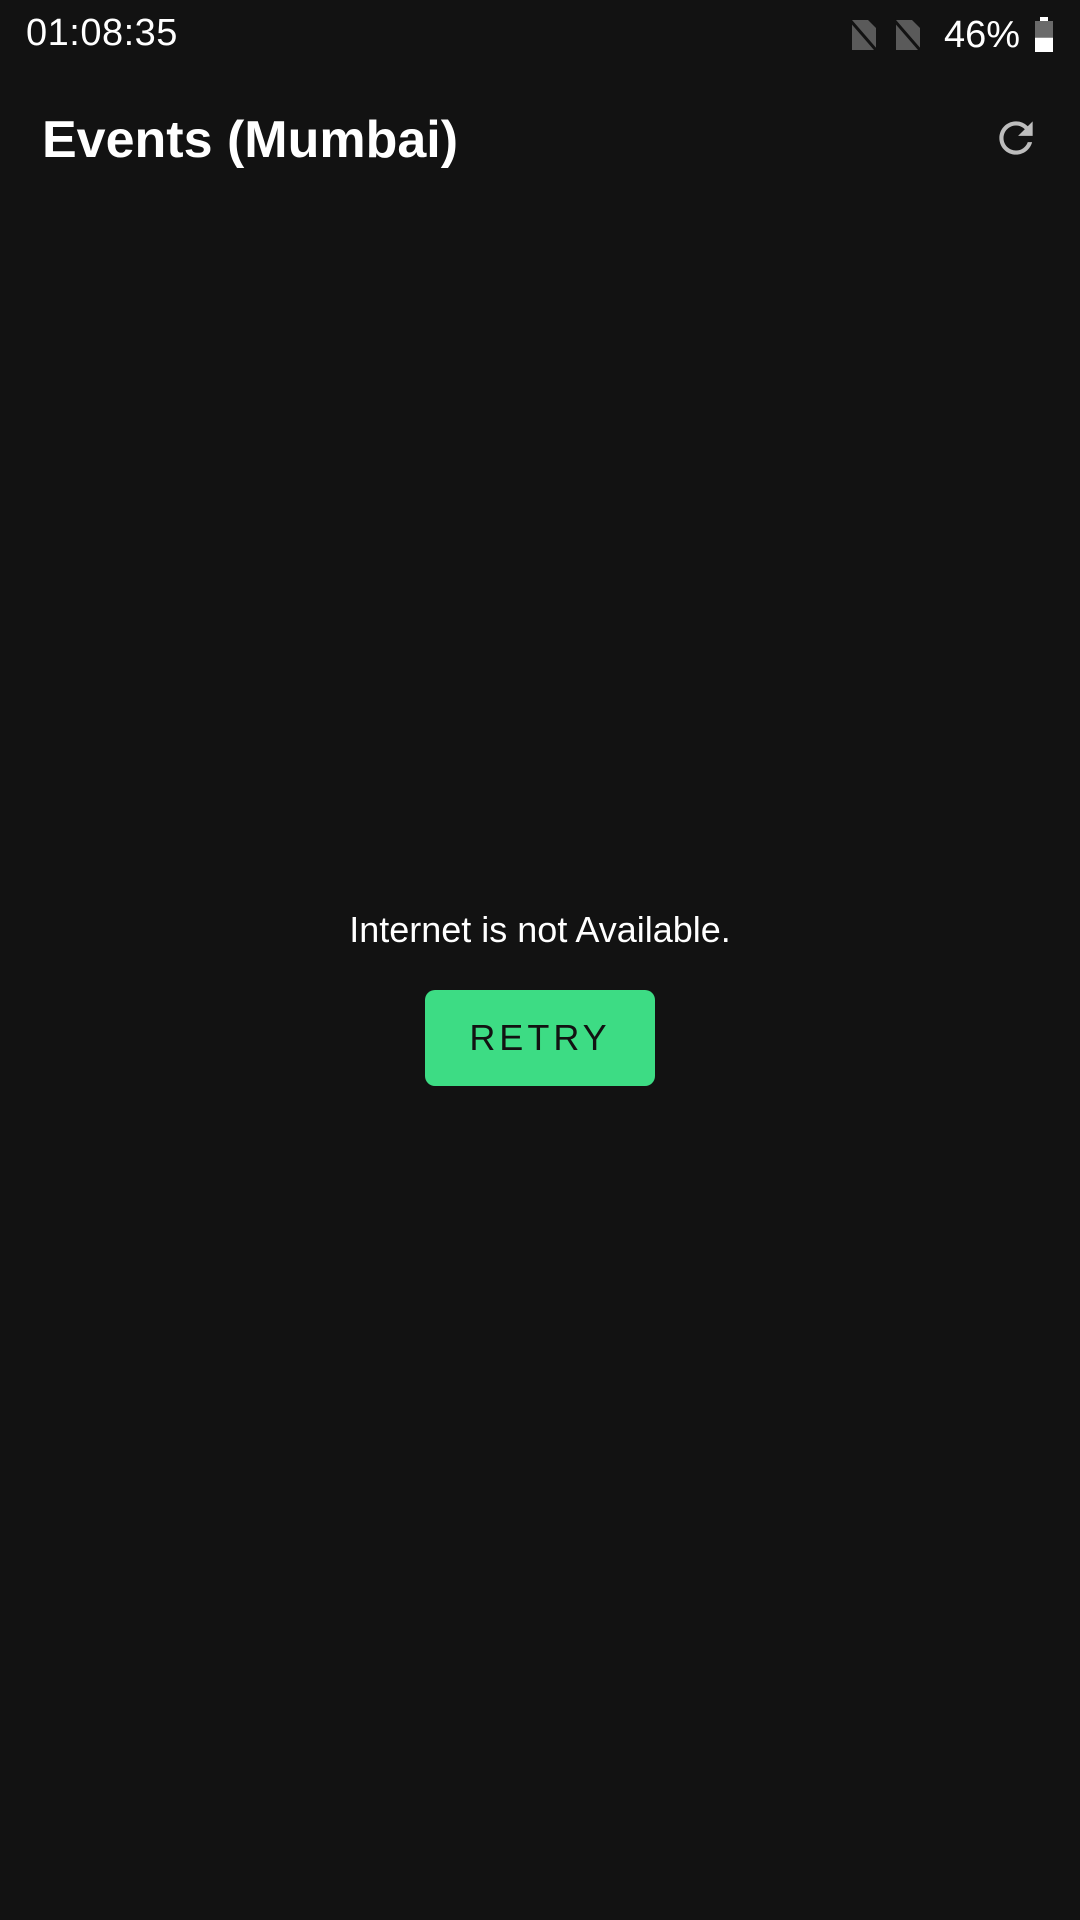 This screenshot has height=1920, width=1080. Describe the element at coordinates (1044, 34) in the screenshot. I see `battery-icon` at that location.